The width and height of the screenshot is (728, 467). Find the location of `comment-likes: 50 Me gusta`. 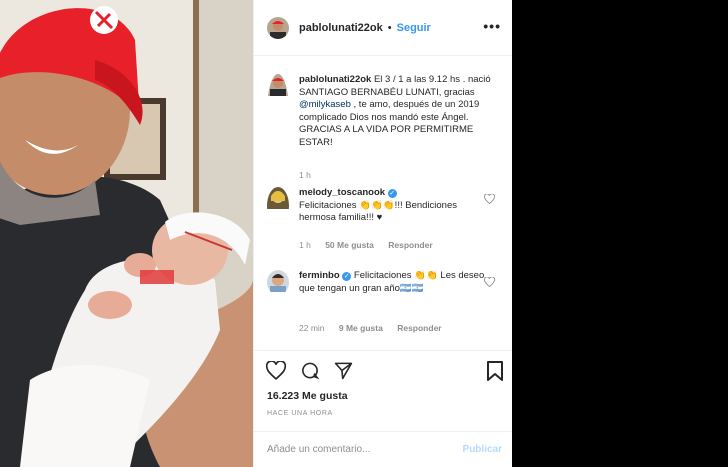

comment-likes: 50 Me gusta is located at coordinates (349, 245).